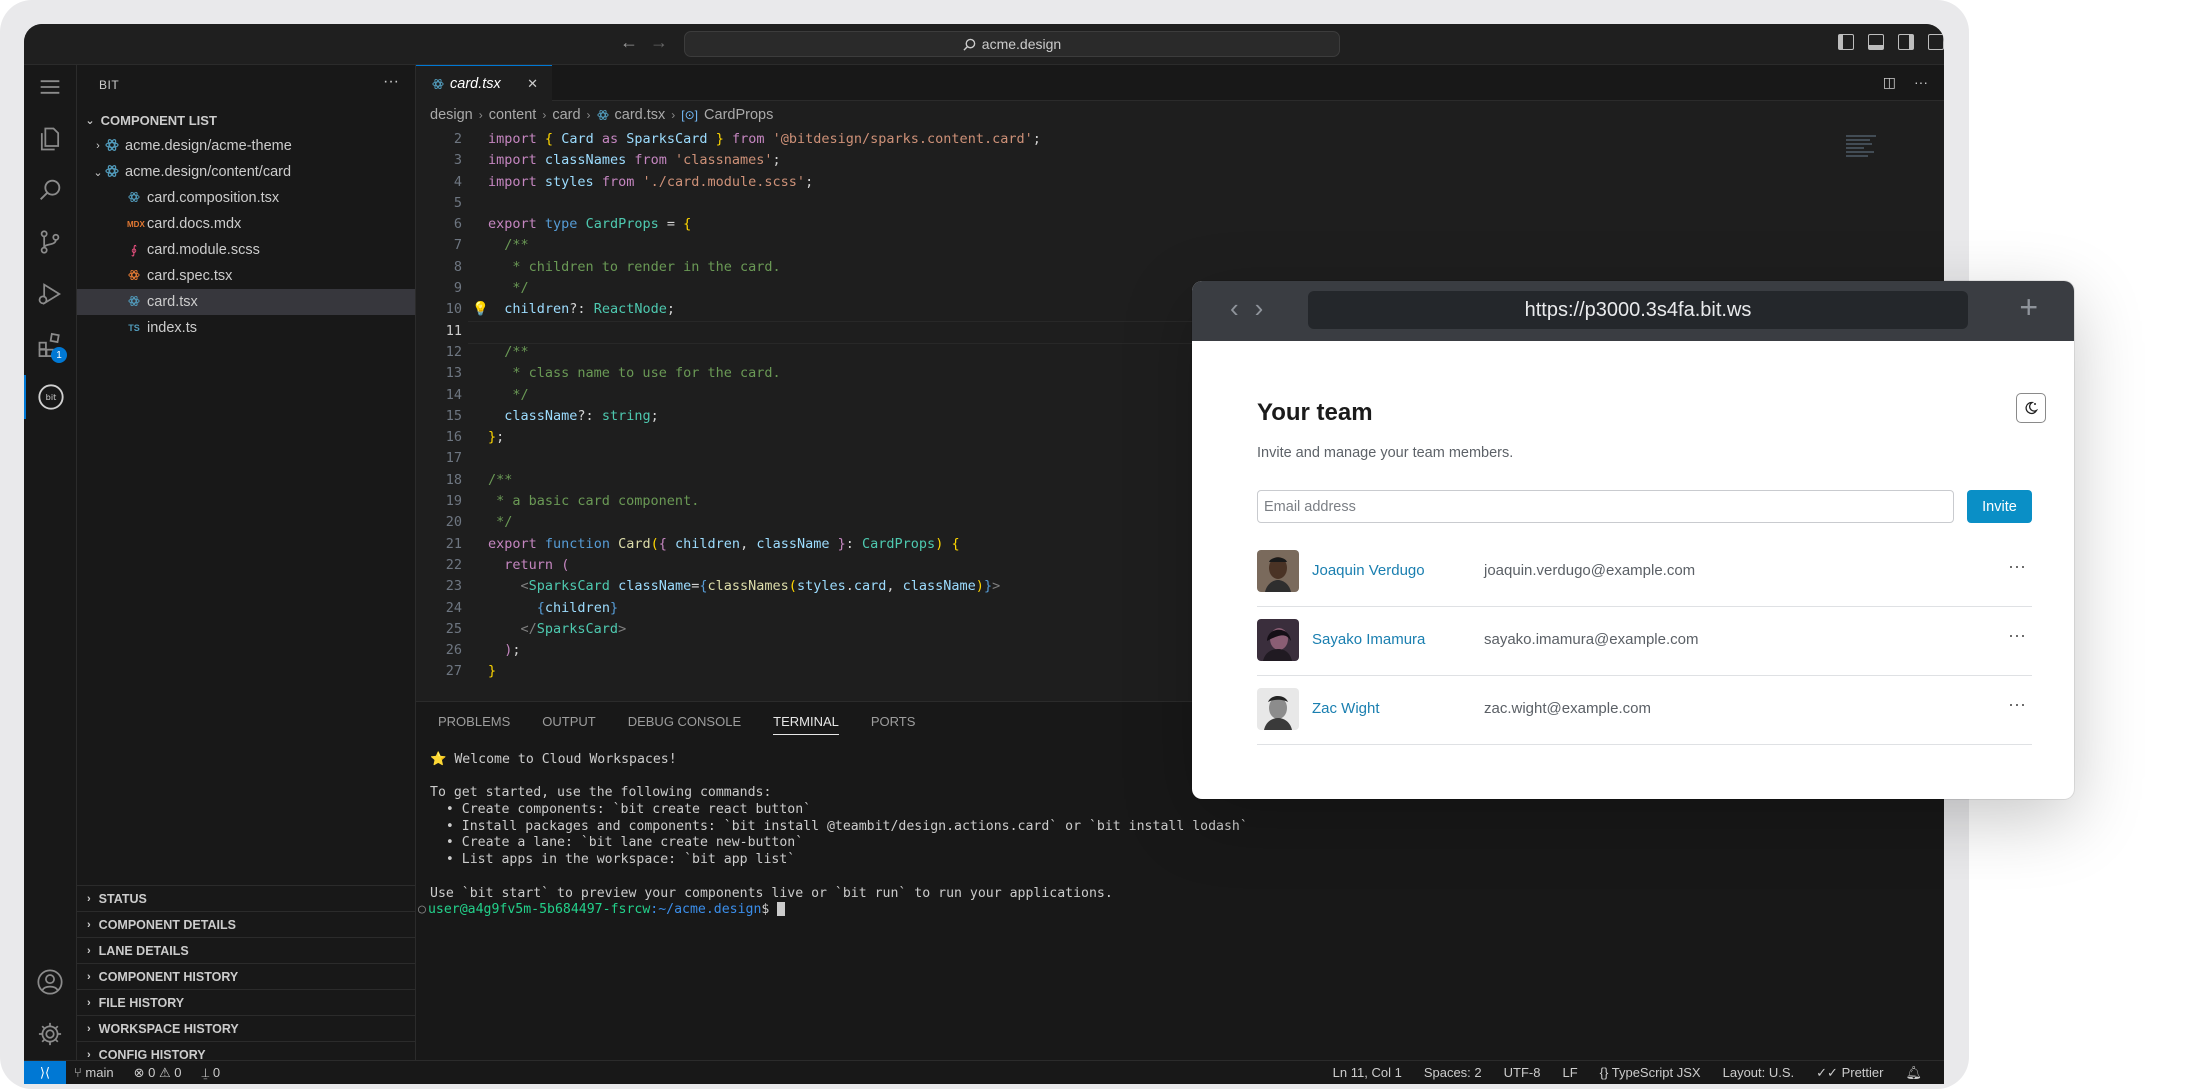 This screenshot has width=2193, height=1089. Describe the element at coordinates (2031, 408) in the screenshot. I see `theme-toggle-button` at that location.